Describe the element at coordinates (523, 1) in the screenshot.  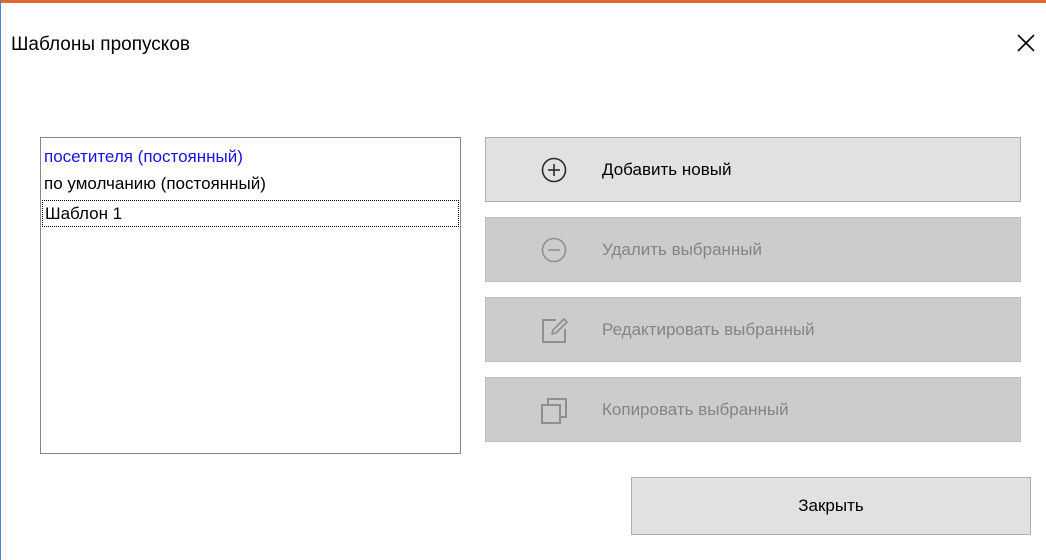
I see `window-top-border` at that location.